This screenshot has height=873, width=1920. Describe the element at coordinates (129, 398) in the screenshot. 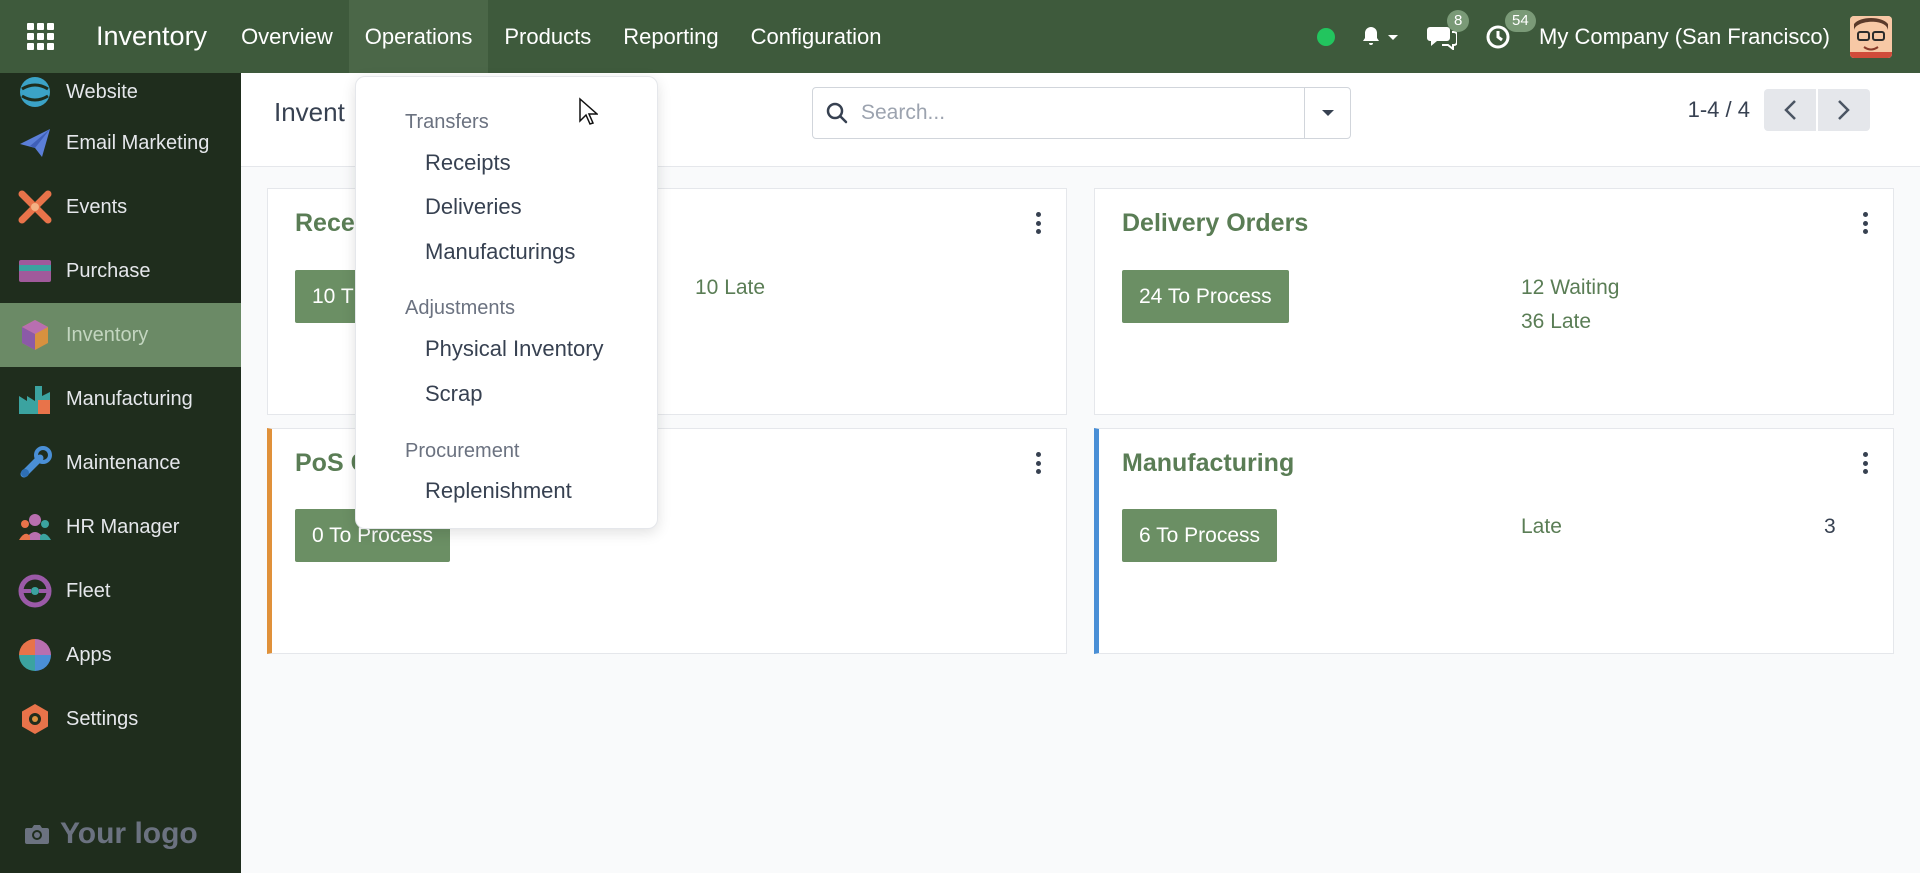

I see `sidebar-item-label: Manufacturing` at that location.